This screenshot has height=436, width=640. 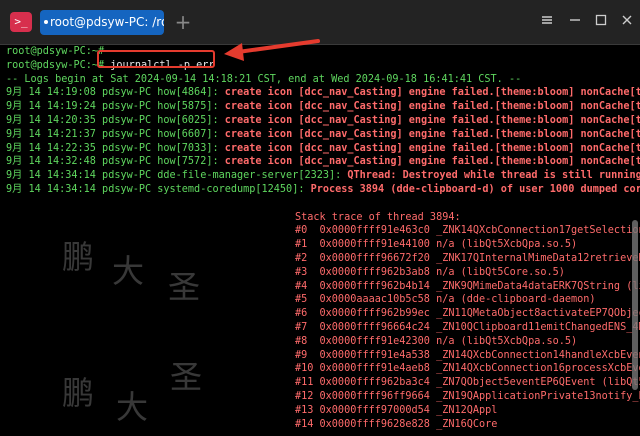 I want to click on log-prefix: 9月 14 14:22:35 pdsyw-PC how[7033]:, so click(x=115, y=148).